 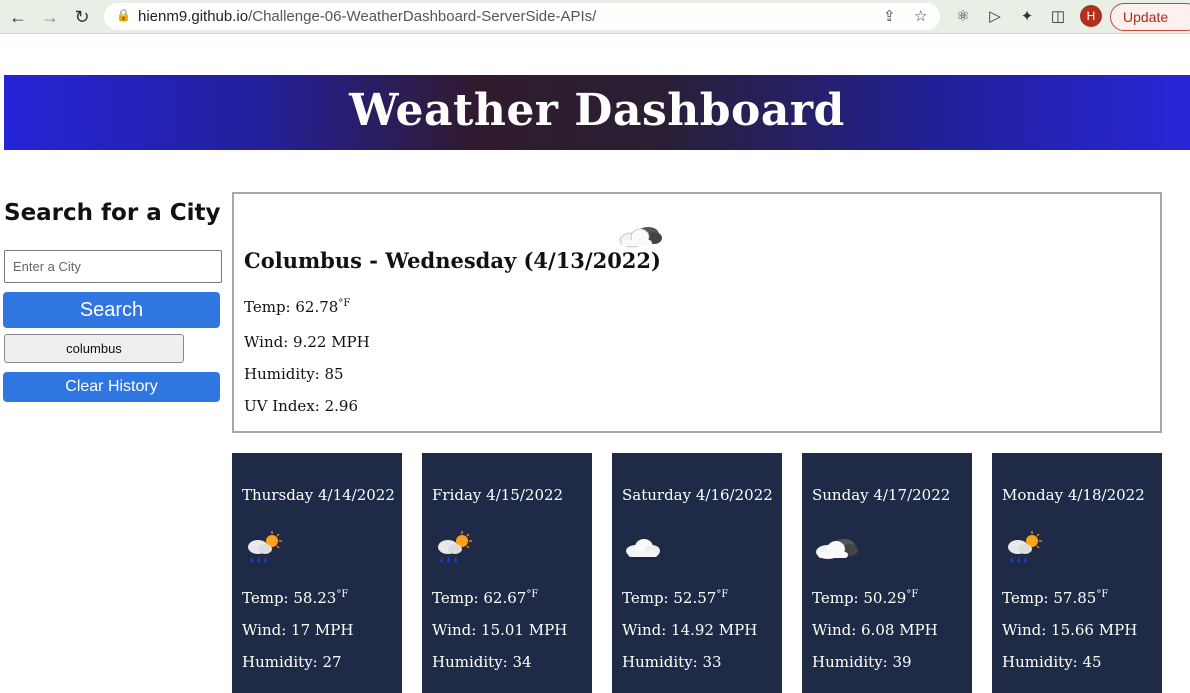 I want to click on forecast-wind: Wind: 15.01 MPH, so click(x=500, y=630).